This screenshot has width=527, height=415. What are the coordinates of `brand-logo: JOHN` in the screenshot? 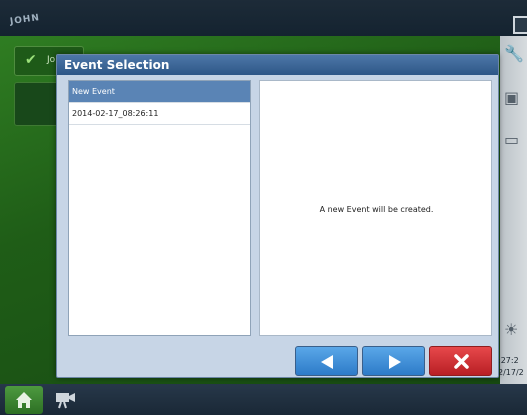 It's located at (25, 20).